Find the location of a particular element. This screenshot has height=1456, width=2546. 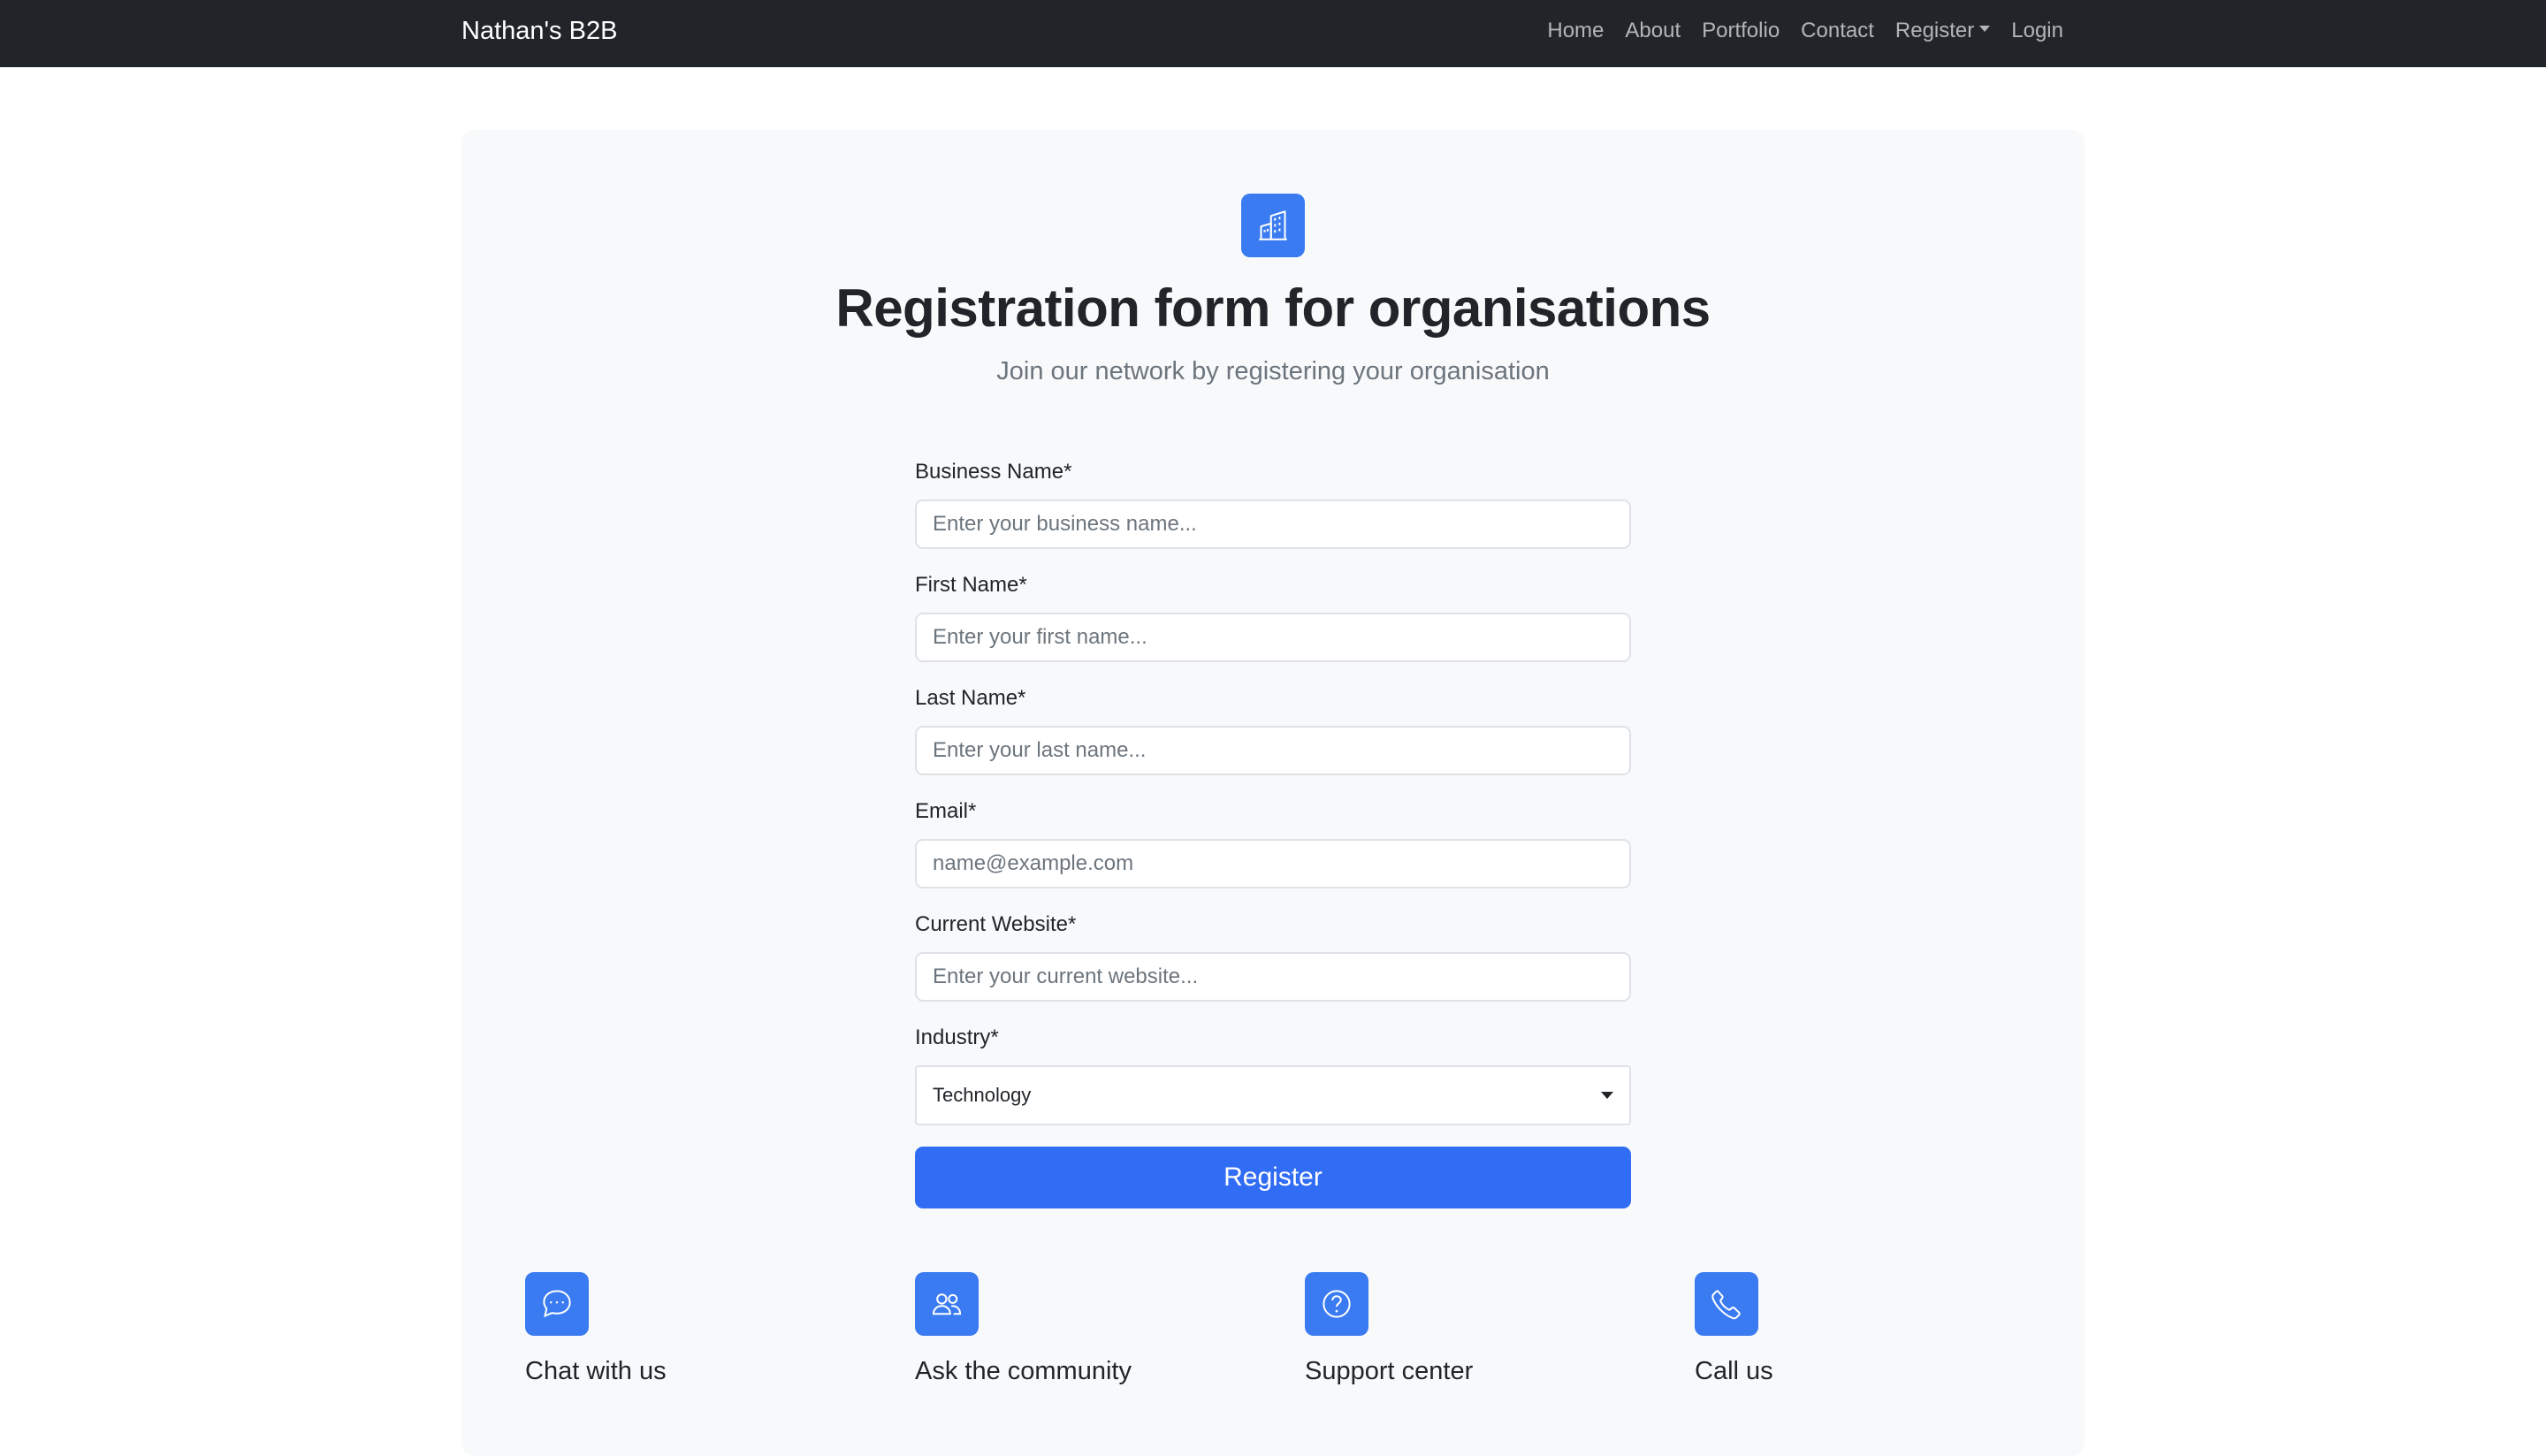

feature-title: Chat with us is located at coordinates (596, 1371).